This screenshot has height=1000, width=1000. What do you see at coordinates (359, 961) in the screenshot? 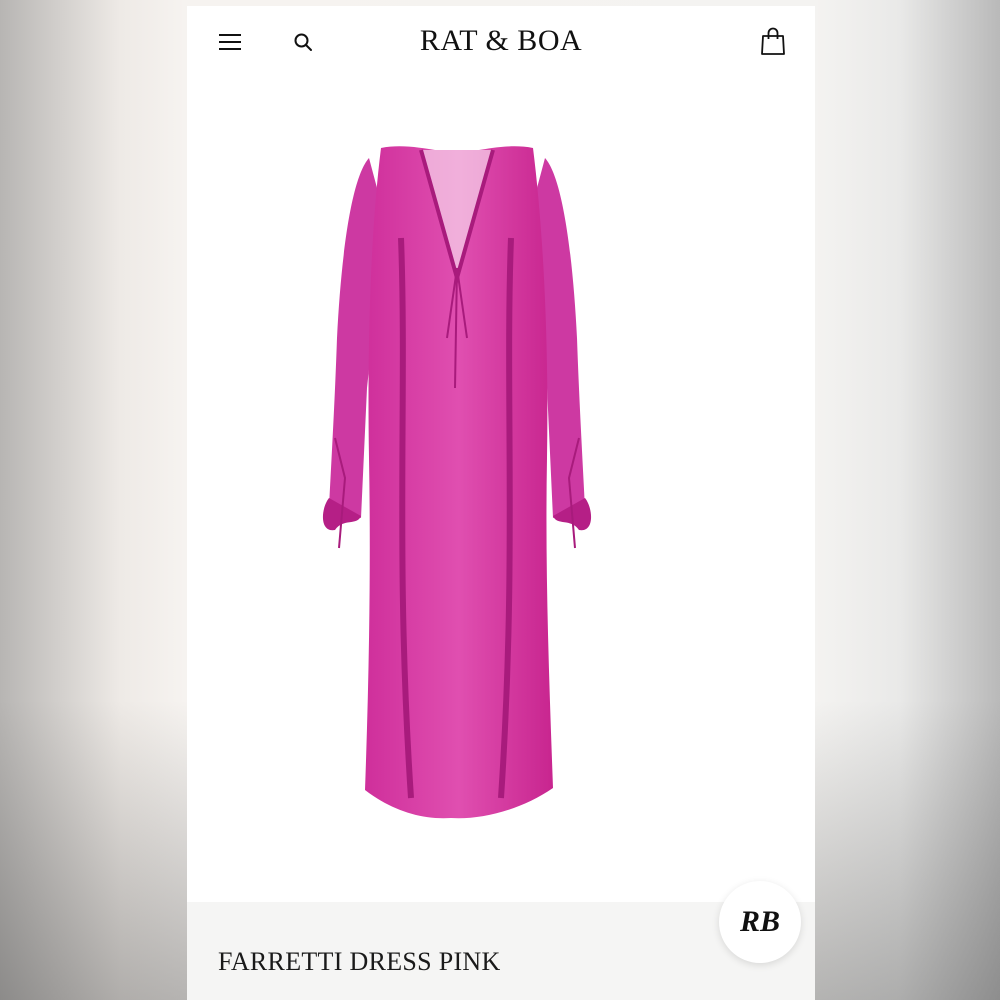
I see `product-title: FARRETTI DRESS PINK` at bounding box center [359, 961].